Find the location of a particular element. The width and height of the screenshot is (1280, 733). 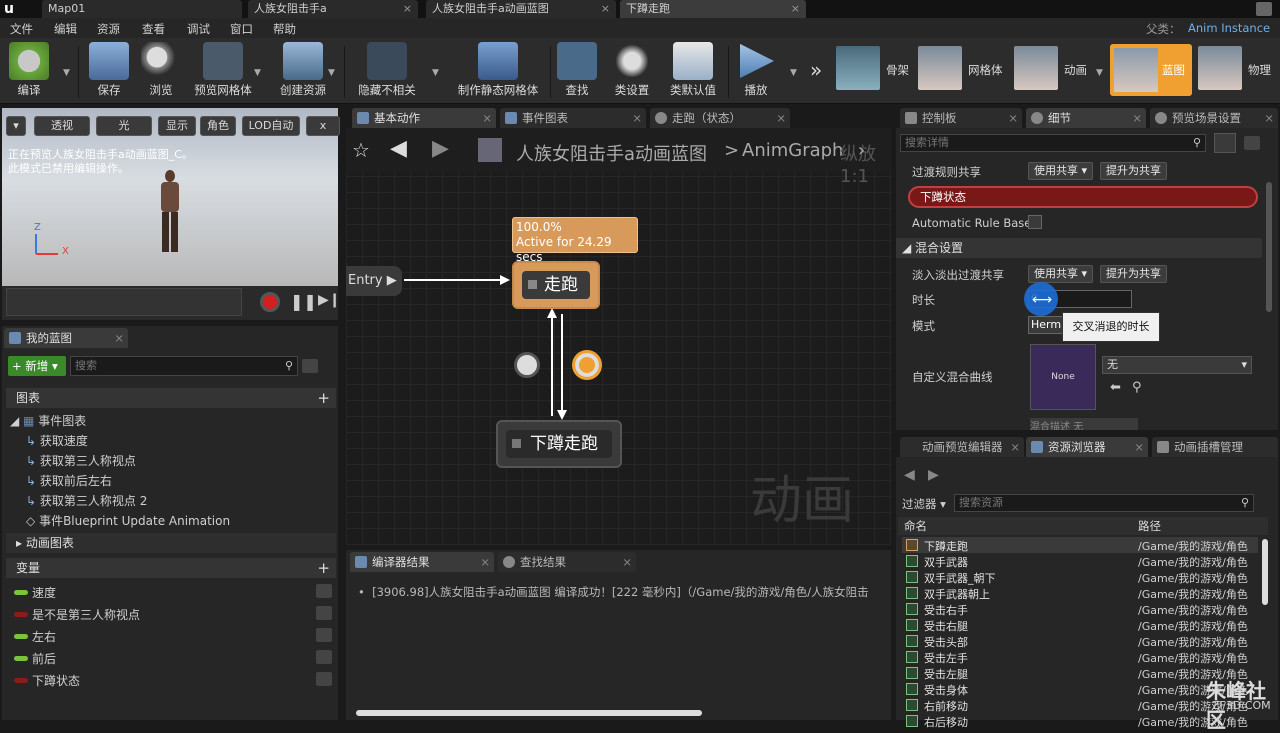

preview-mesh-button: 预览网格体 is located at coordinates (223, 72).